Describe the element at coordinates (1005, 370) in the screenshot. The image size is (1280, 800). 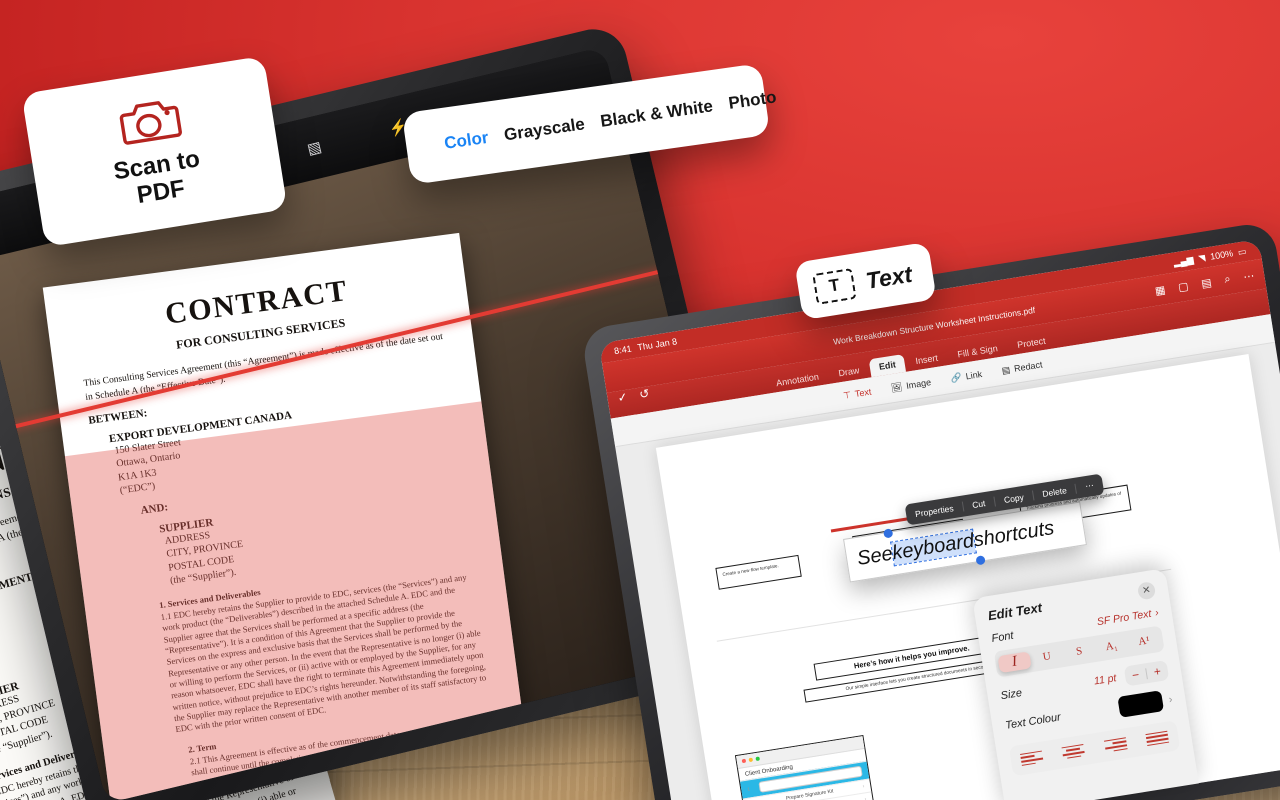
I see `redact-icon: ▤` at that location.